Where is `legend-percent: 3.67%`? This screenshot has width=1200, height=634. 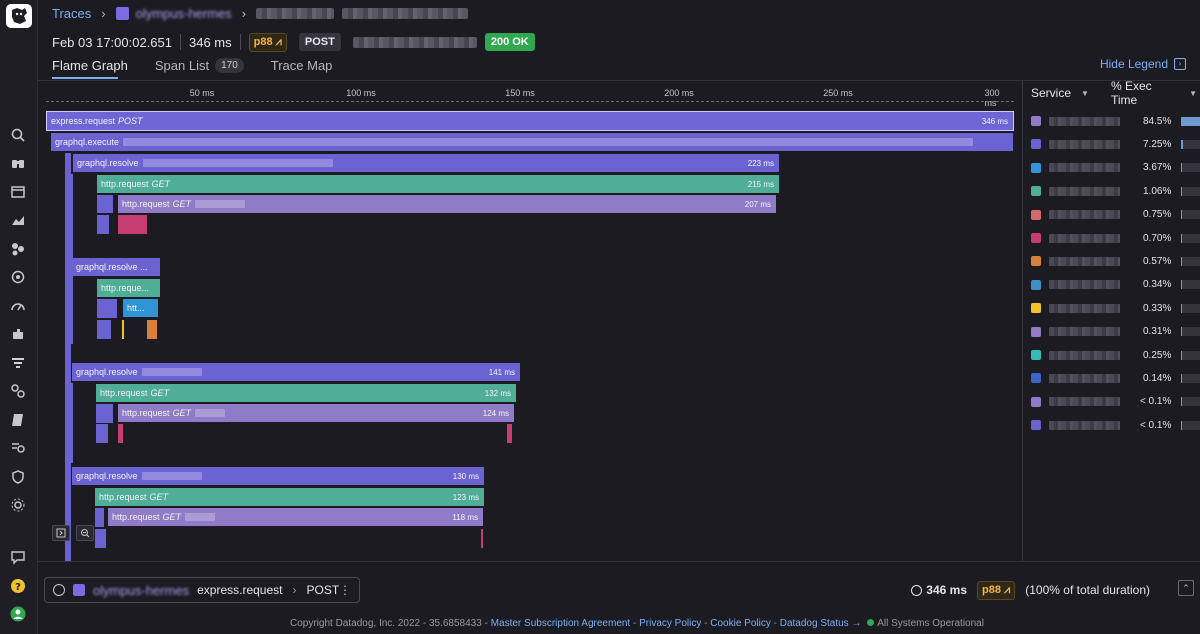 legend-percent: 3.67% is located at coordinates (1157, 168).